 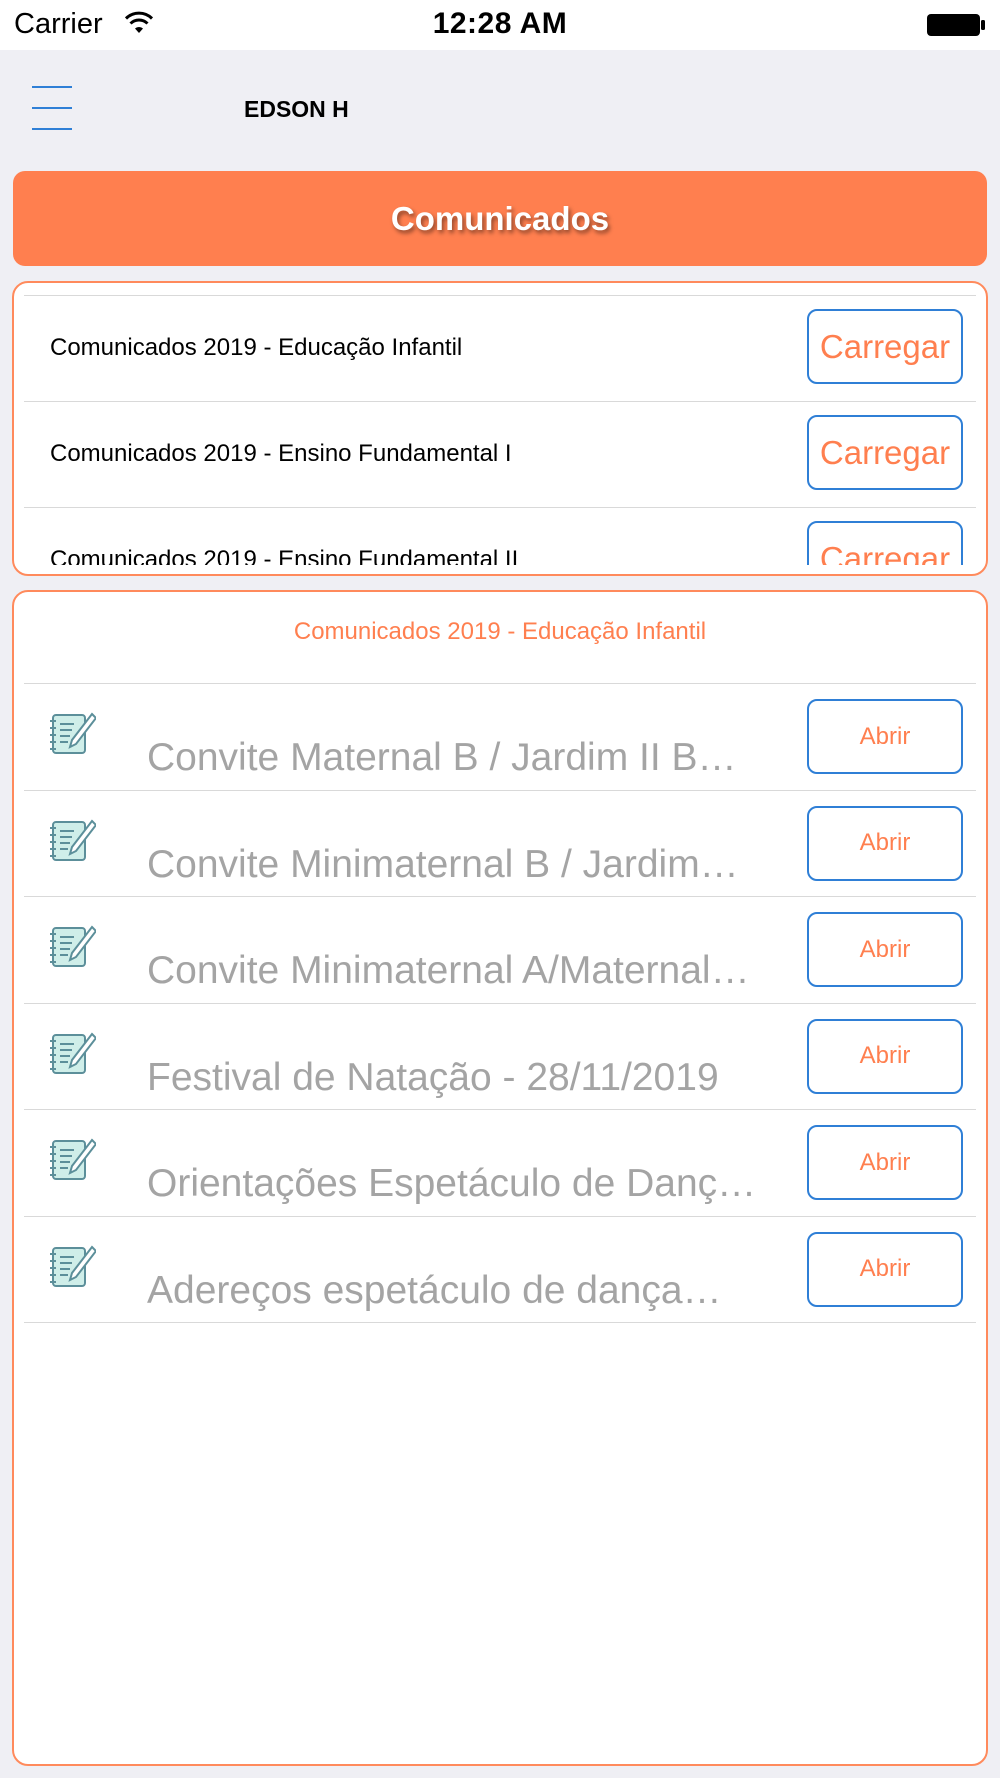 I want to click on battery-full-icon, so click(x=956, y=25).